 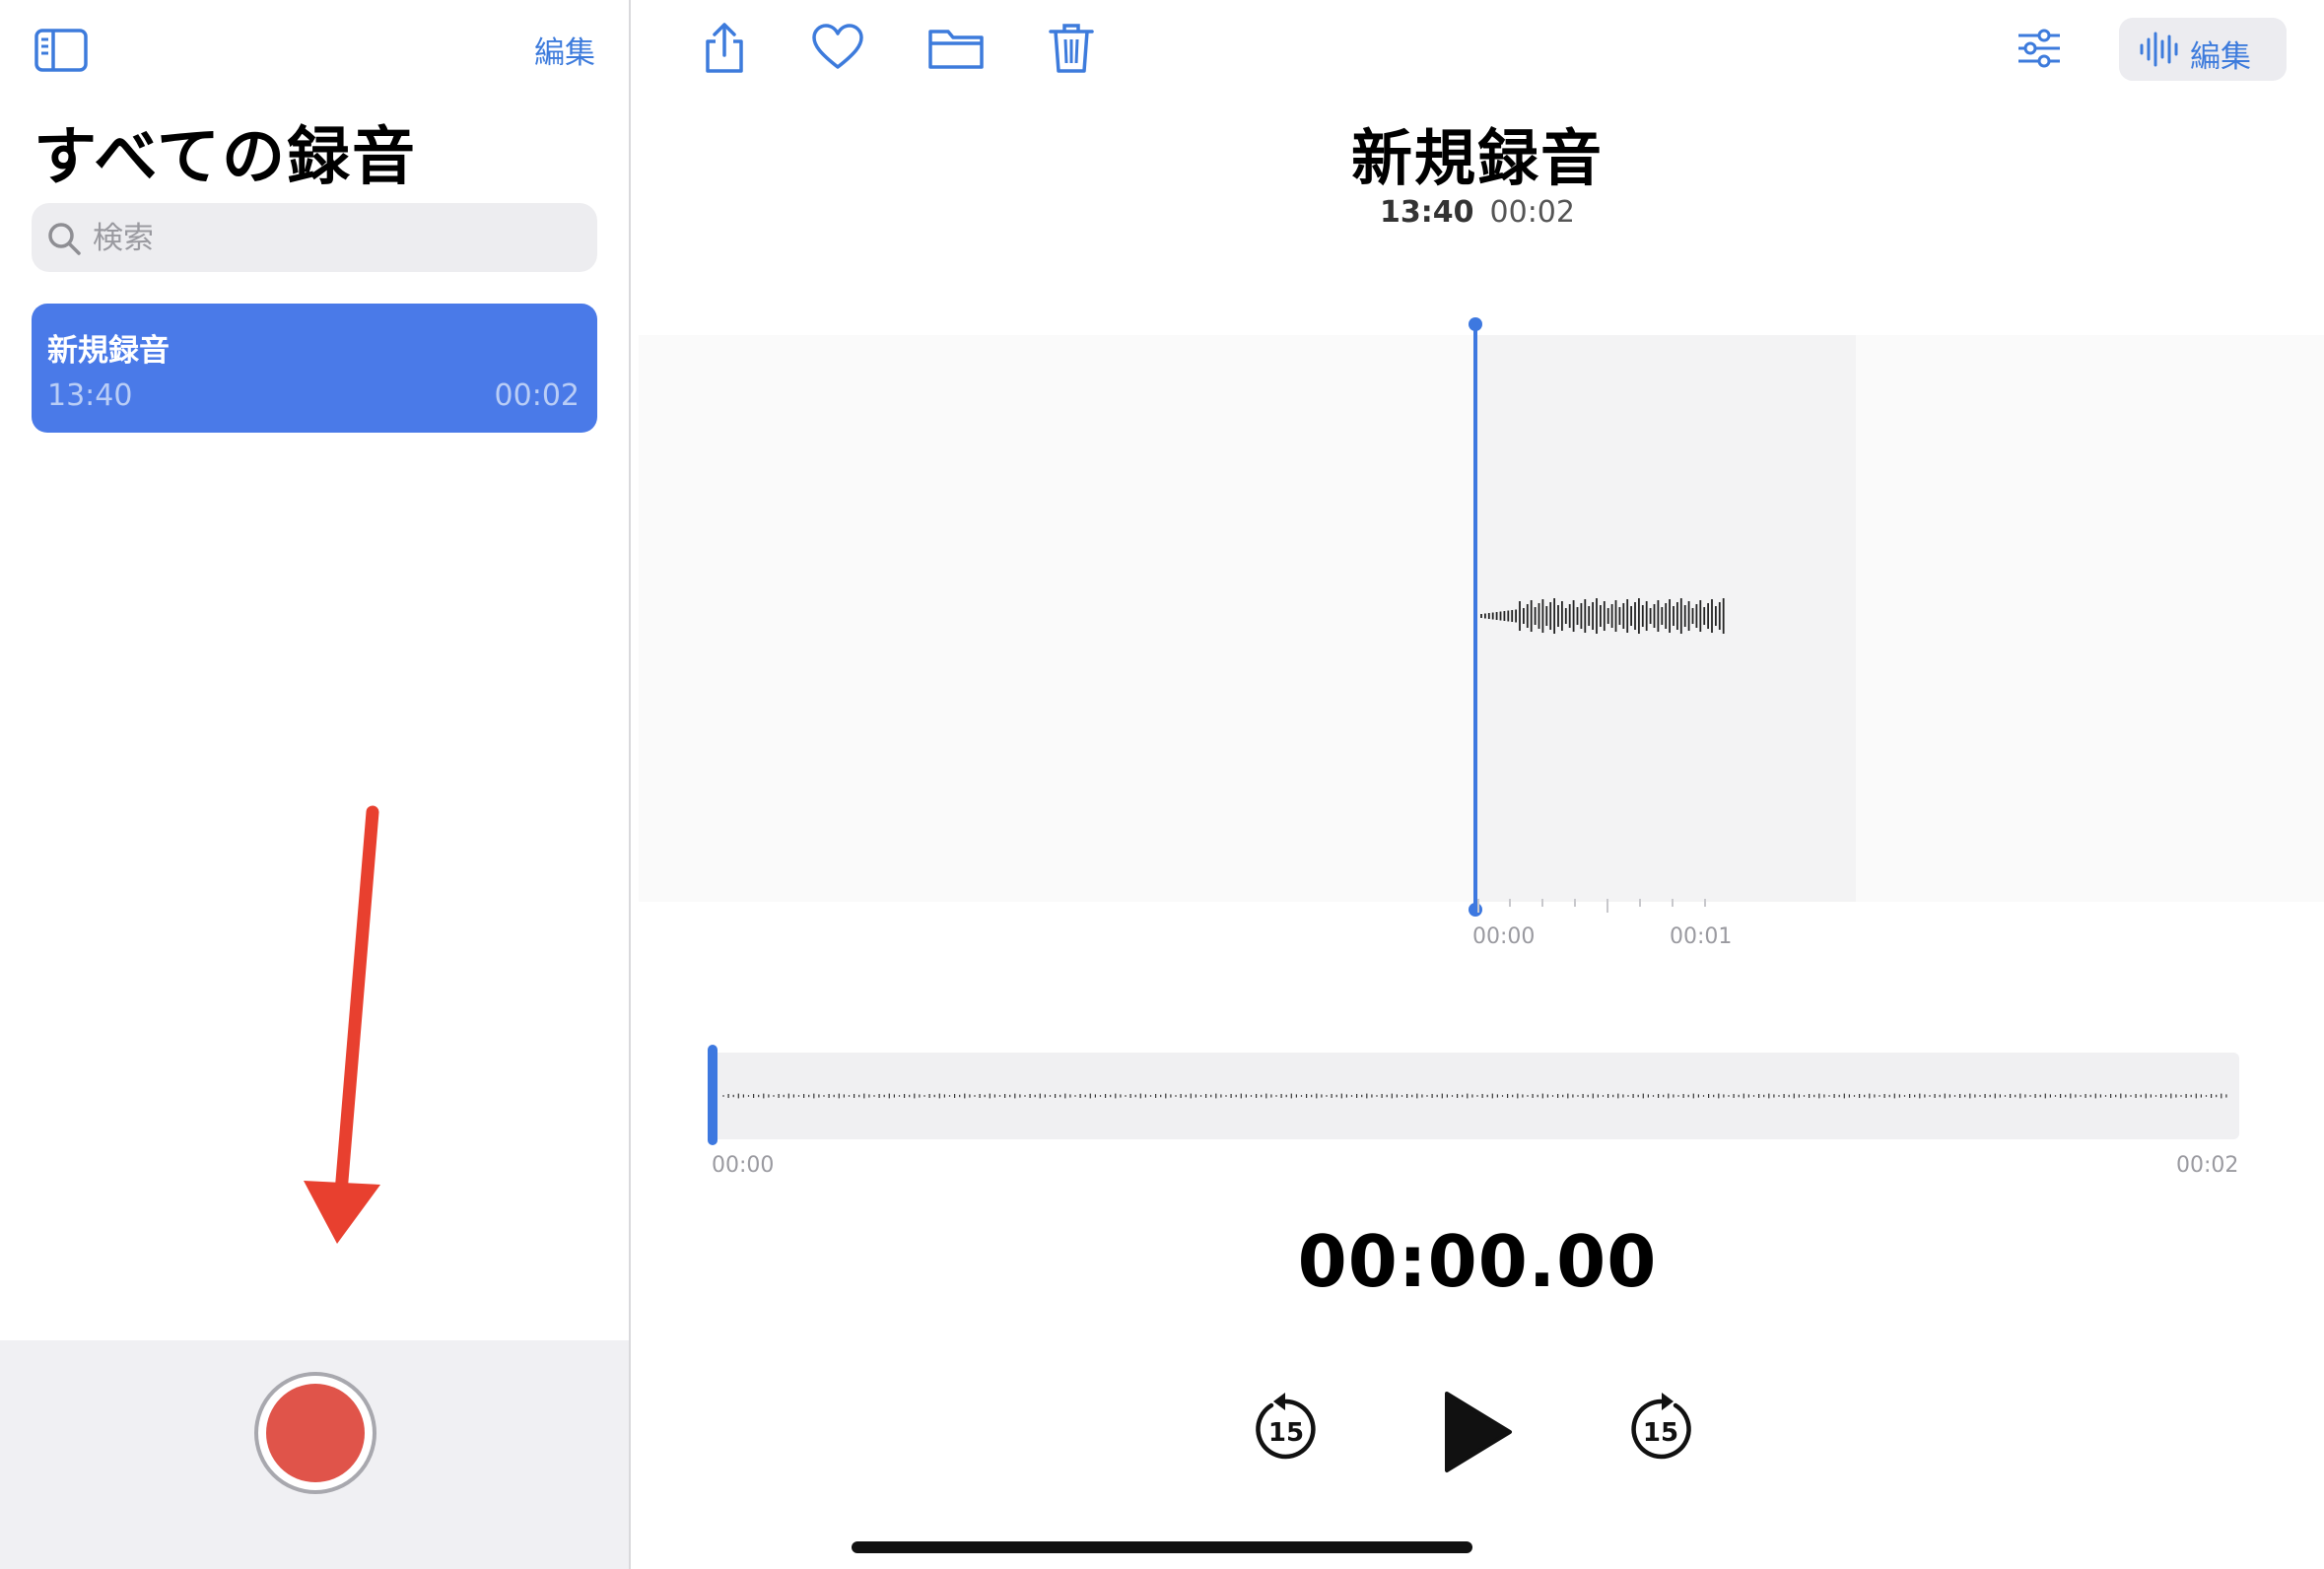 I want to click on skip-back-15-icon: 15, so click(x=1287, y=1426).